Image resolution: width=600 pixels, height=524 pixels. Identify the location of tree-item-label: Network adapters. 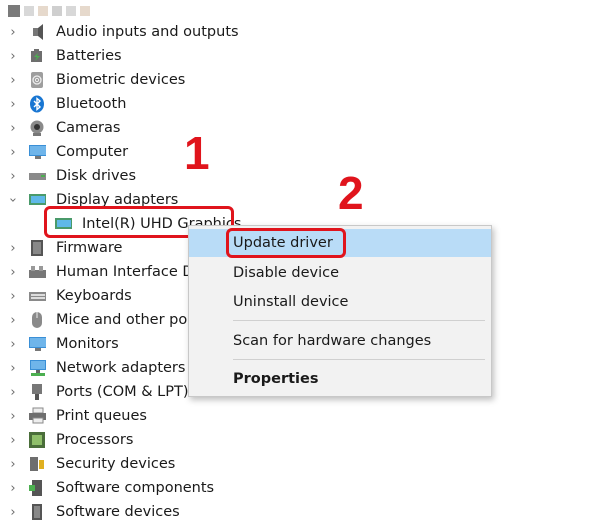
(121, 368).